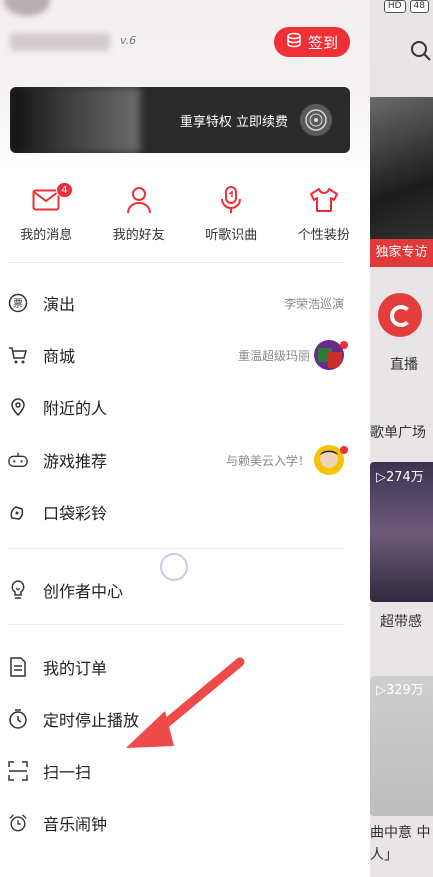  Describe the element at coordinates (18, 823) in the screenshot. I see `alarm-icon` at that location.